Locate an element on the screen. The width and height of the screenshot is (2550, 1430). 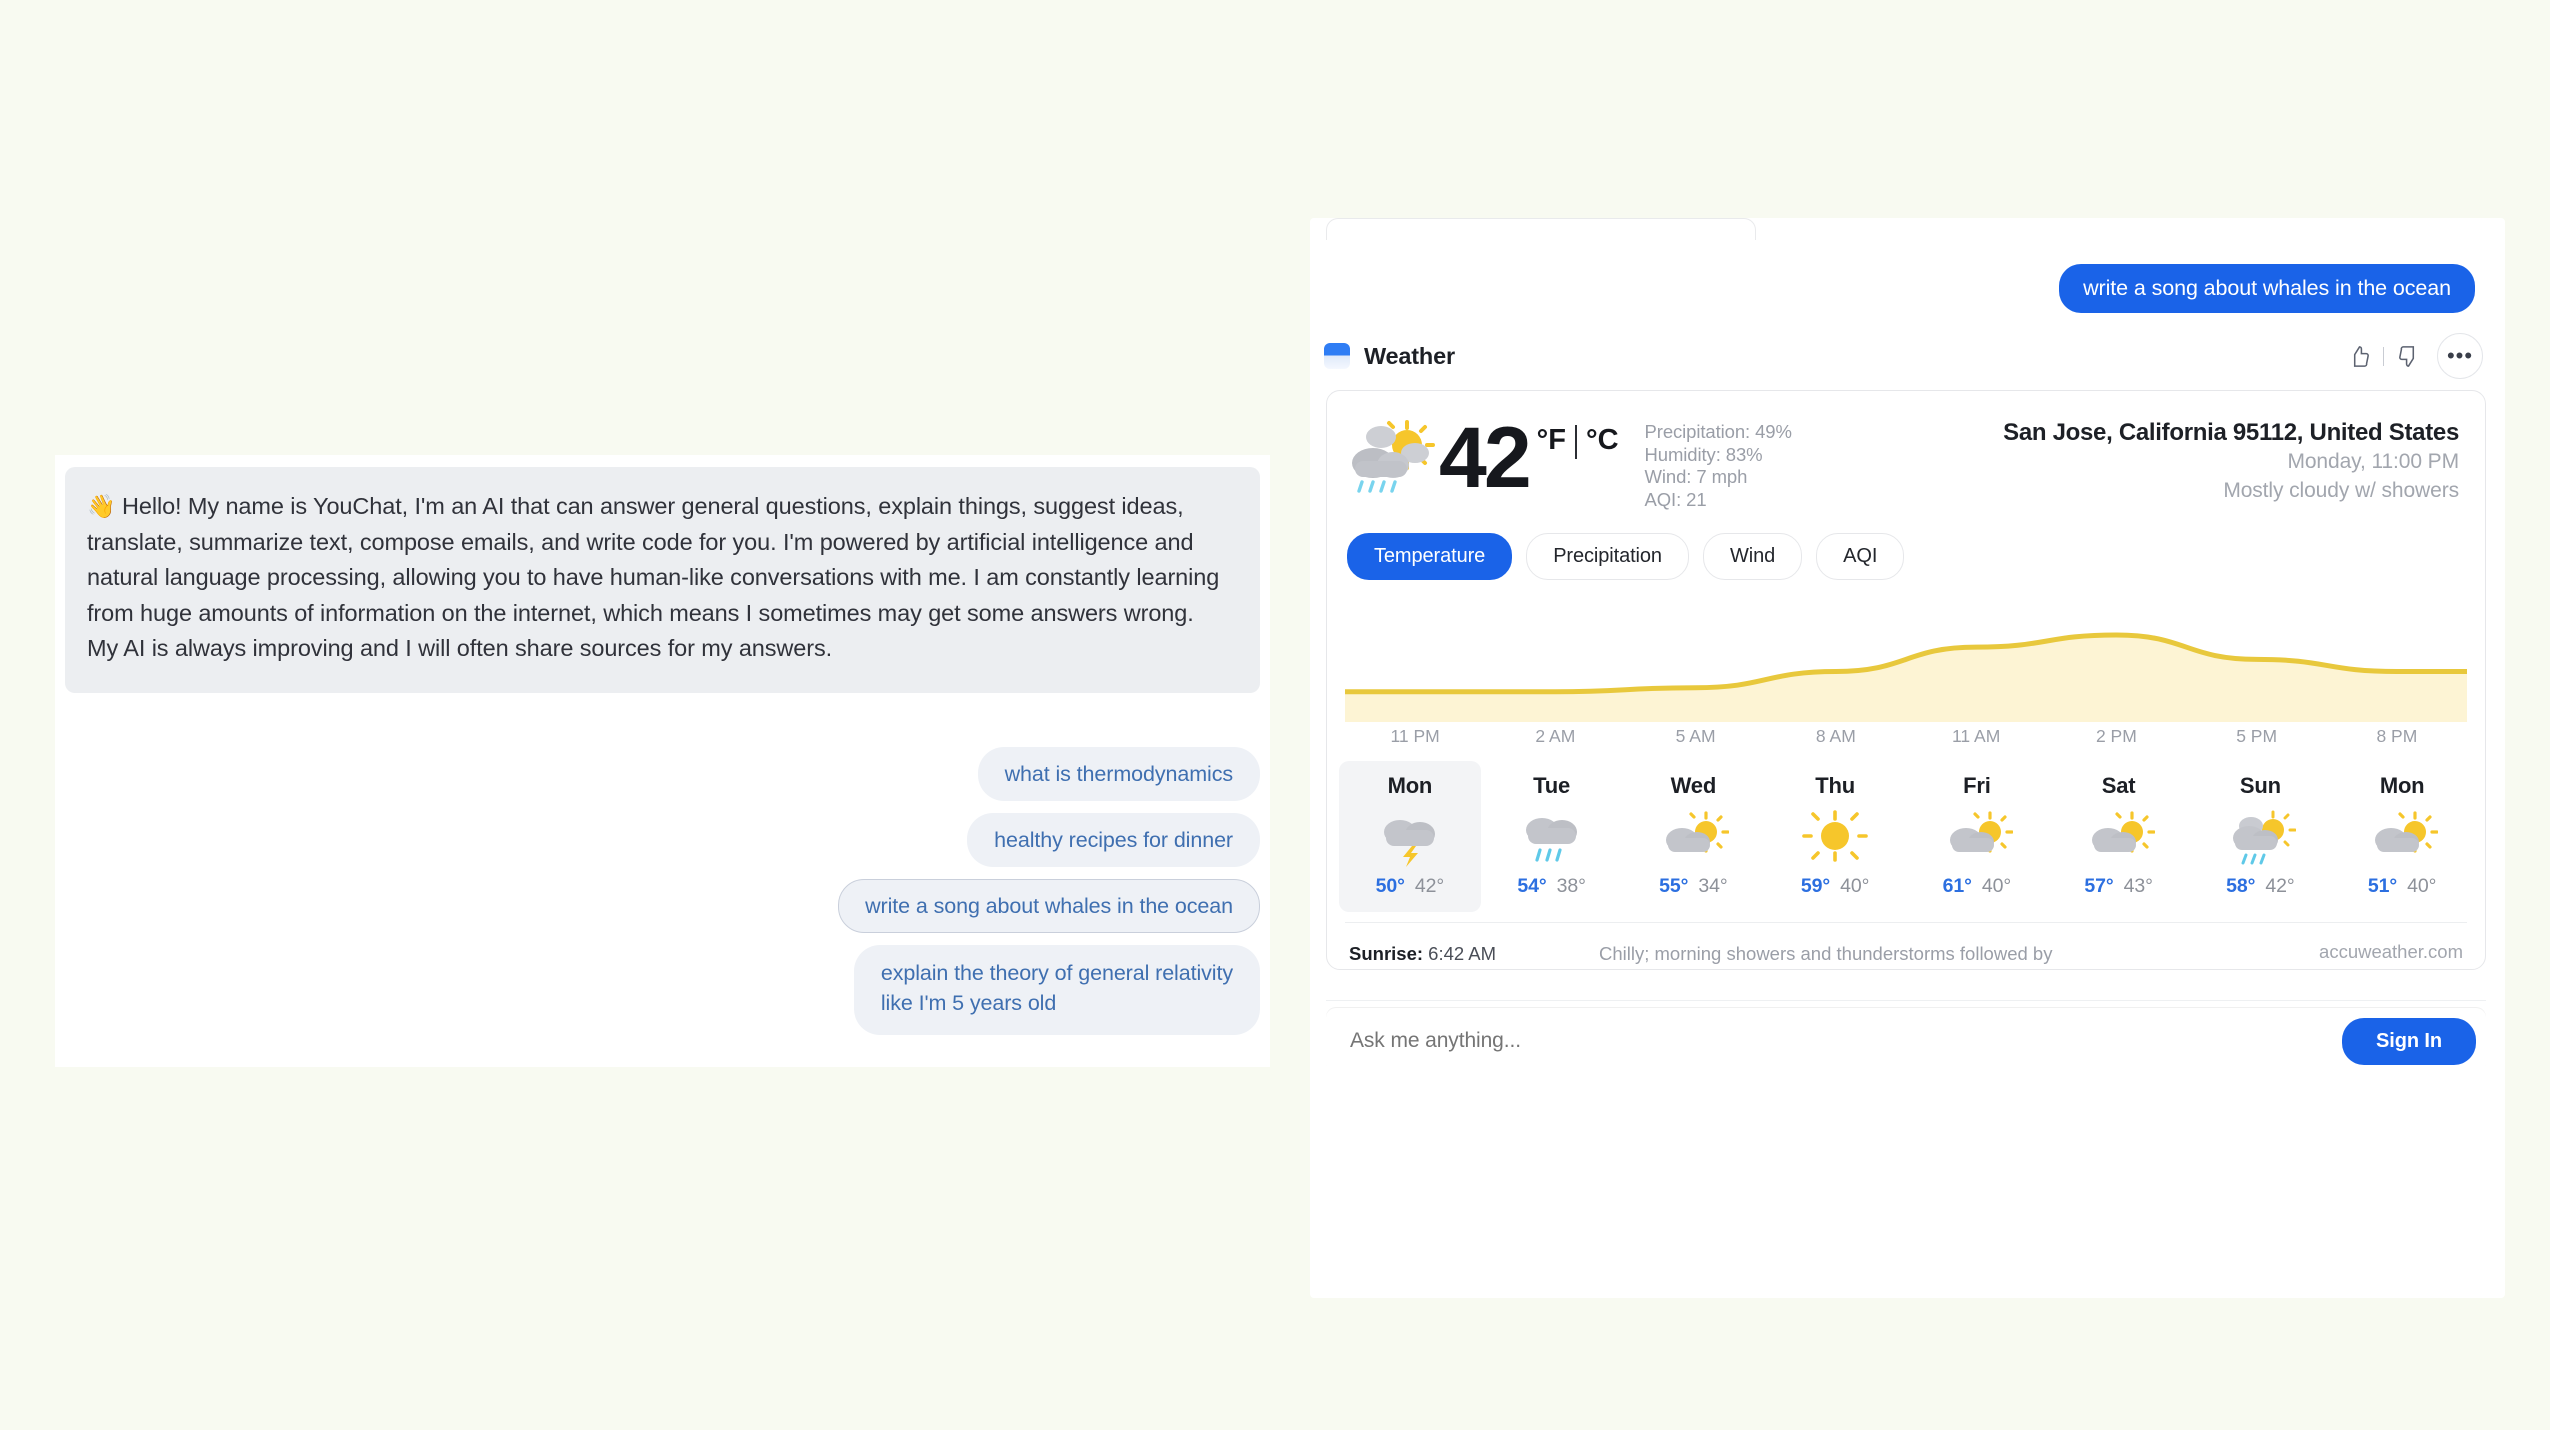
tab-temperature: Temperature is located at coordinates (1430, 556).